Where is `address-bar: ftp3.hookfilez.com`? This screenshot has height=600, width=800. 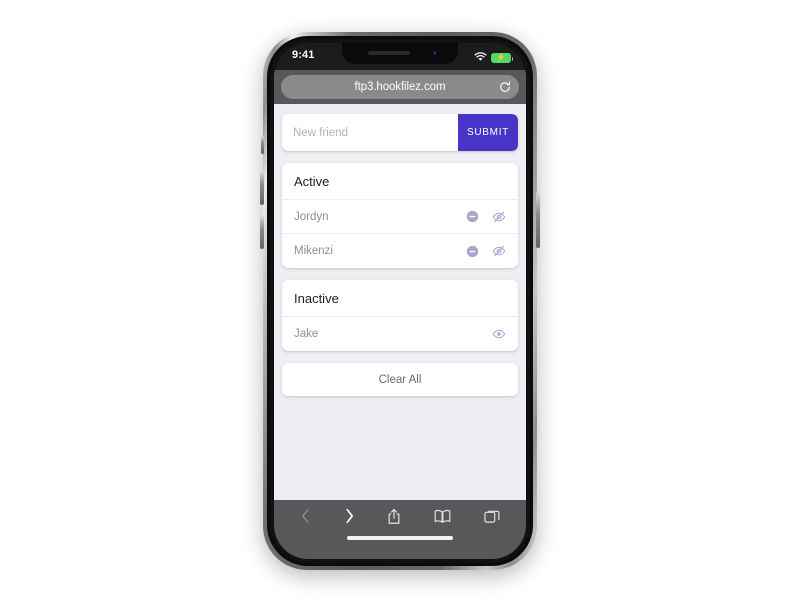 address-bar: ftp3.hookfilez.com is located at coordinates (400, 87).